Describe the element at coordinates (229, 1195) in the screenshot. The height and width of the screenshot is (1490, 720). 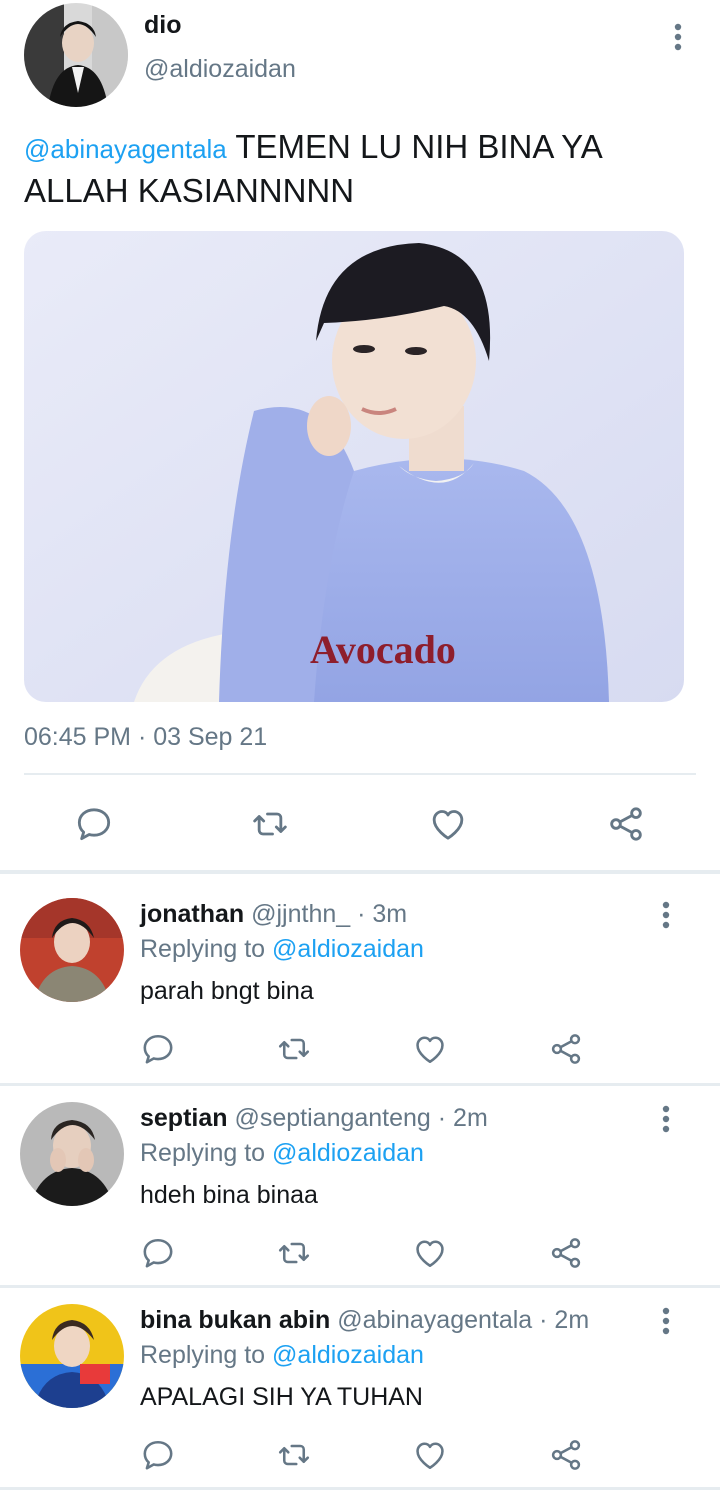
I see `reply-text: hdeh bina binaa` at that location.